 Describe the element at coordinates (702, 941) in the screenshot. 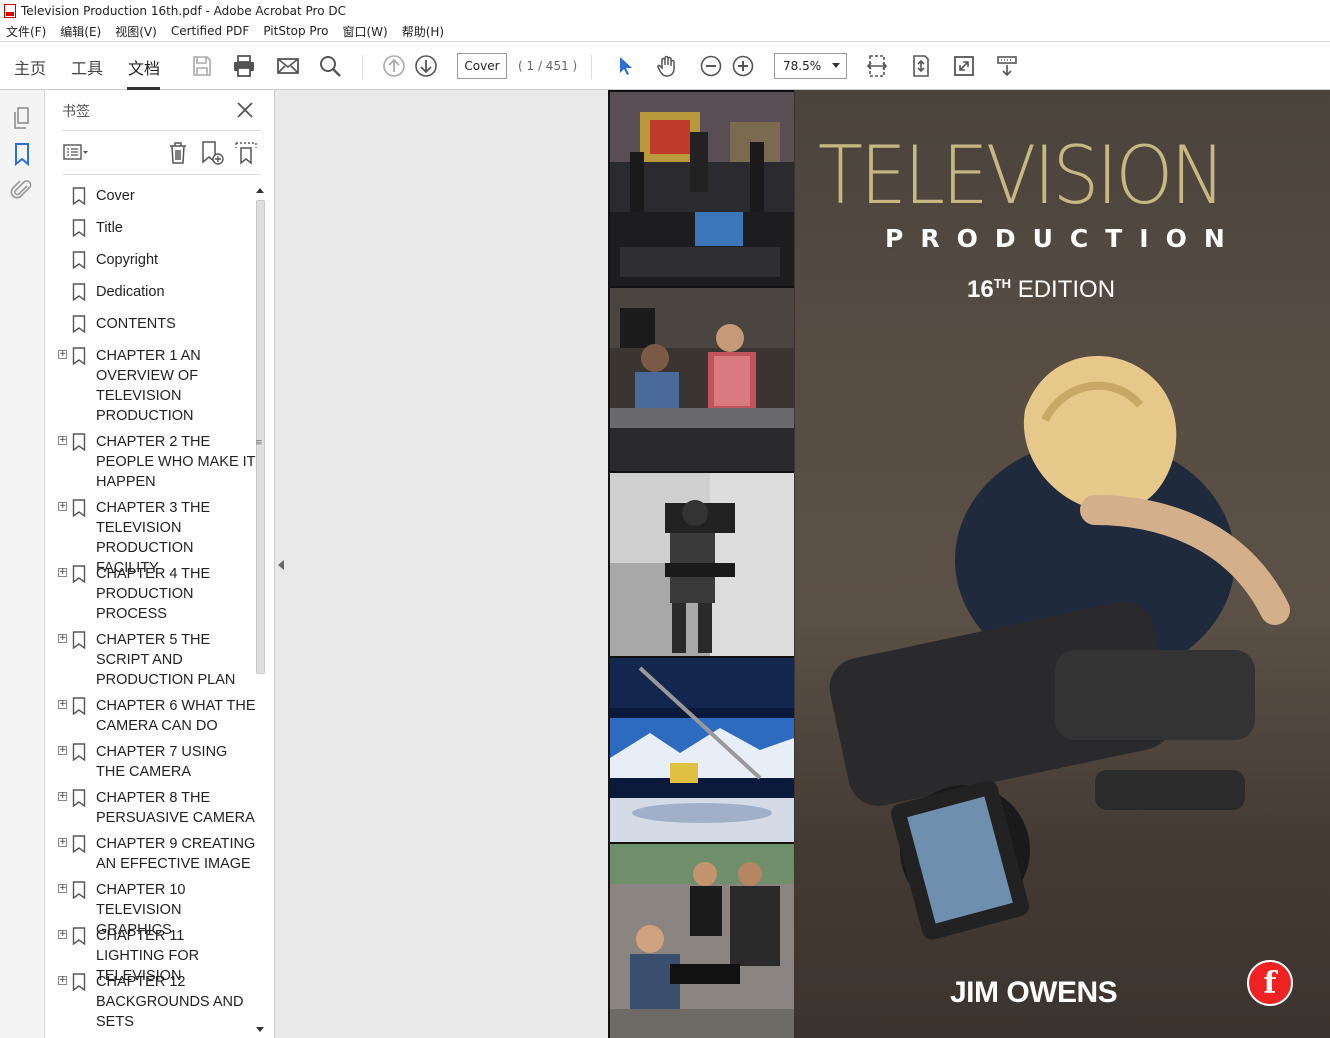

I see `students-camera-photo` at that location.